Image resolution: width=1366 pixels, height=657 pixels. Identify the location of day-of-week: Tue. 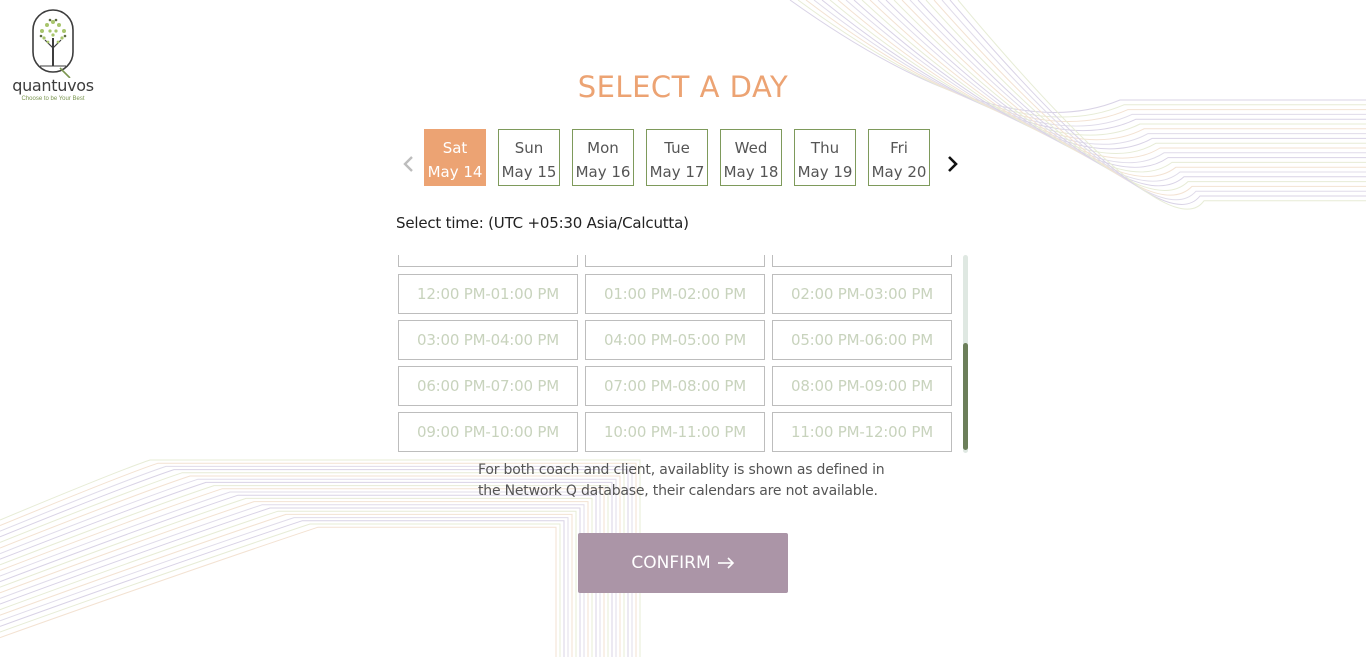
(677, 148).